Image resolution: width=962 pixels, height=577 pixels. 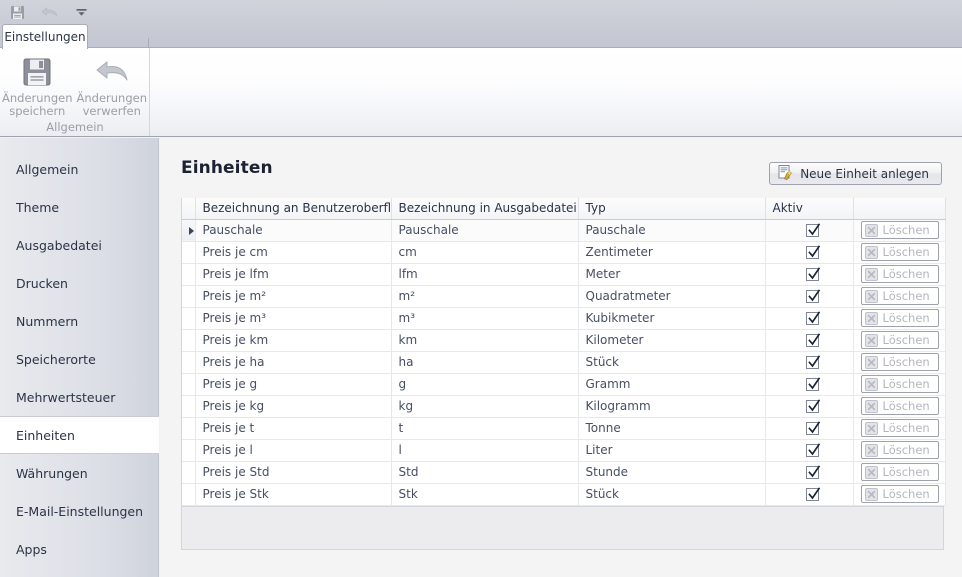 I want to click on cell-output-name: ha, so click(x=485, y=362).